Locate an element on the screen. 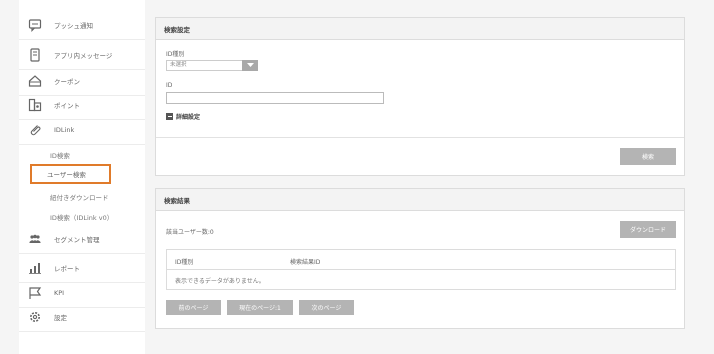  sidebar-subitem-label: ユーザー検索 is located at coordinates (66, 175).